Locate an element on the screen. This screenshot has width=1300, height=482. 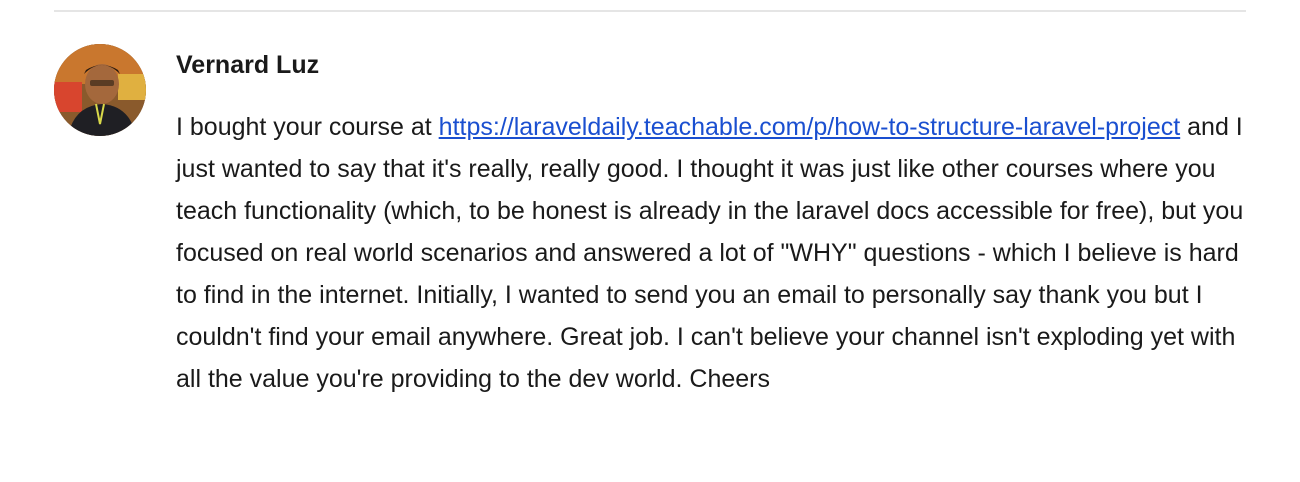
comment-text-before-link: I bought your course at is located at coordinates (307, 127).